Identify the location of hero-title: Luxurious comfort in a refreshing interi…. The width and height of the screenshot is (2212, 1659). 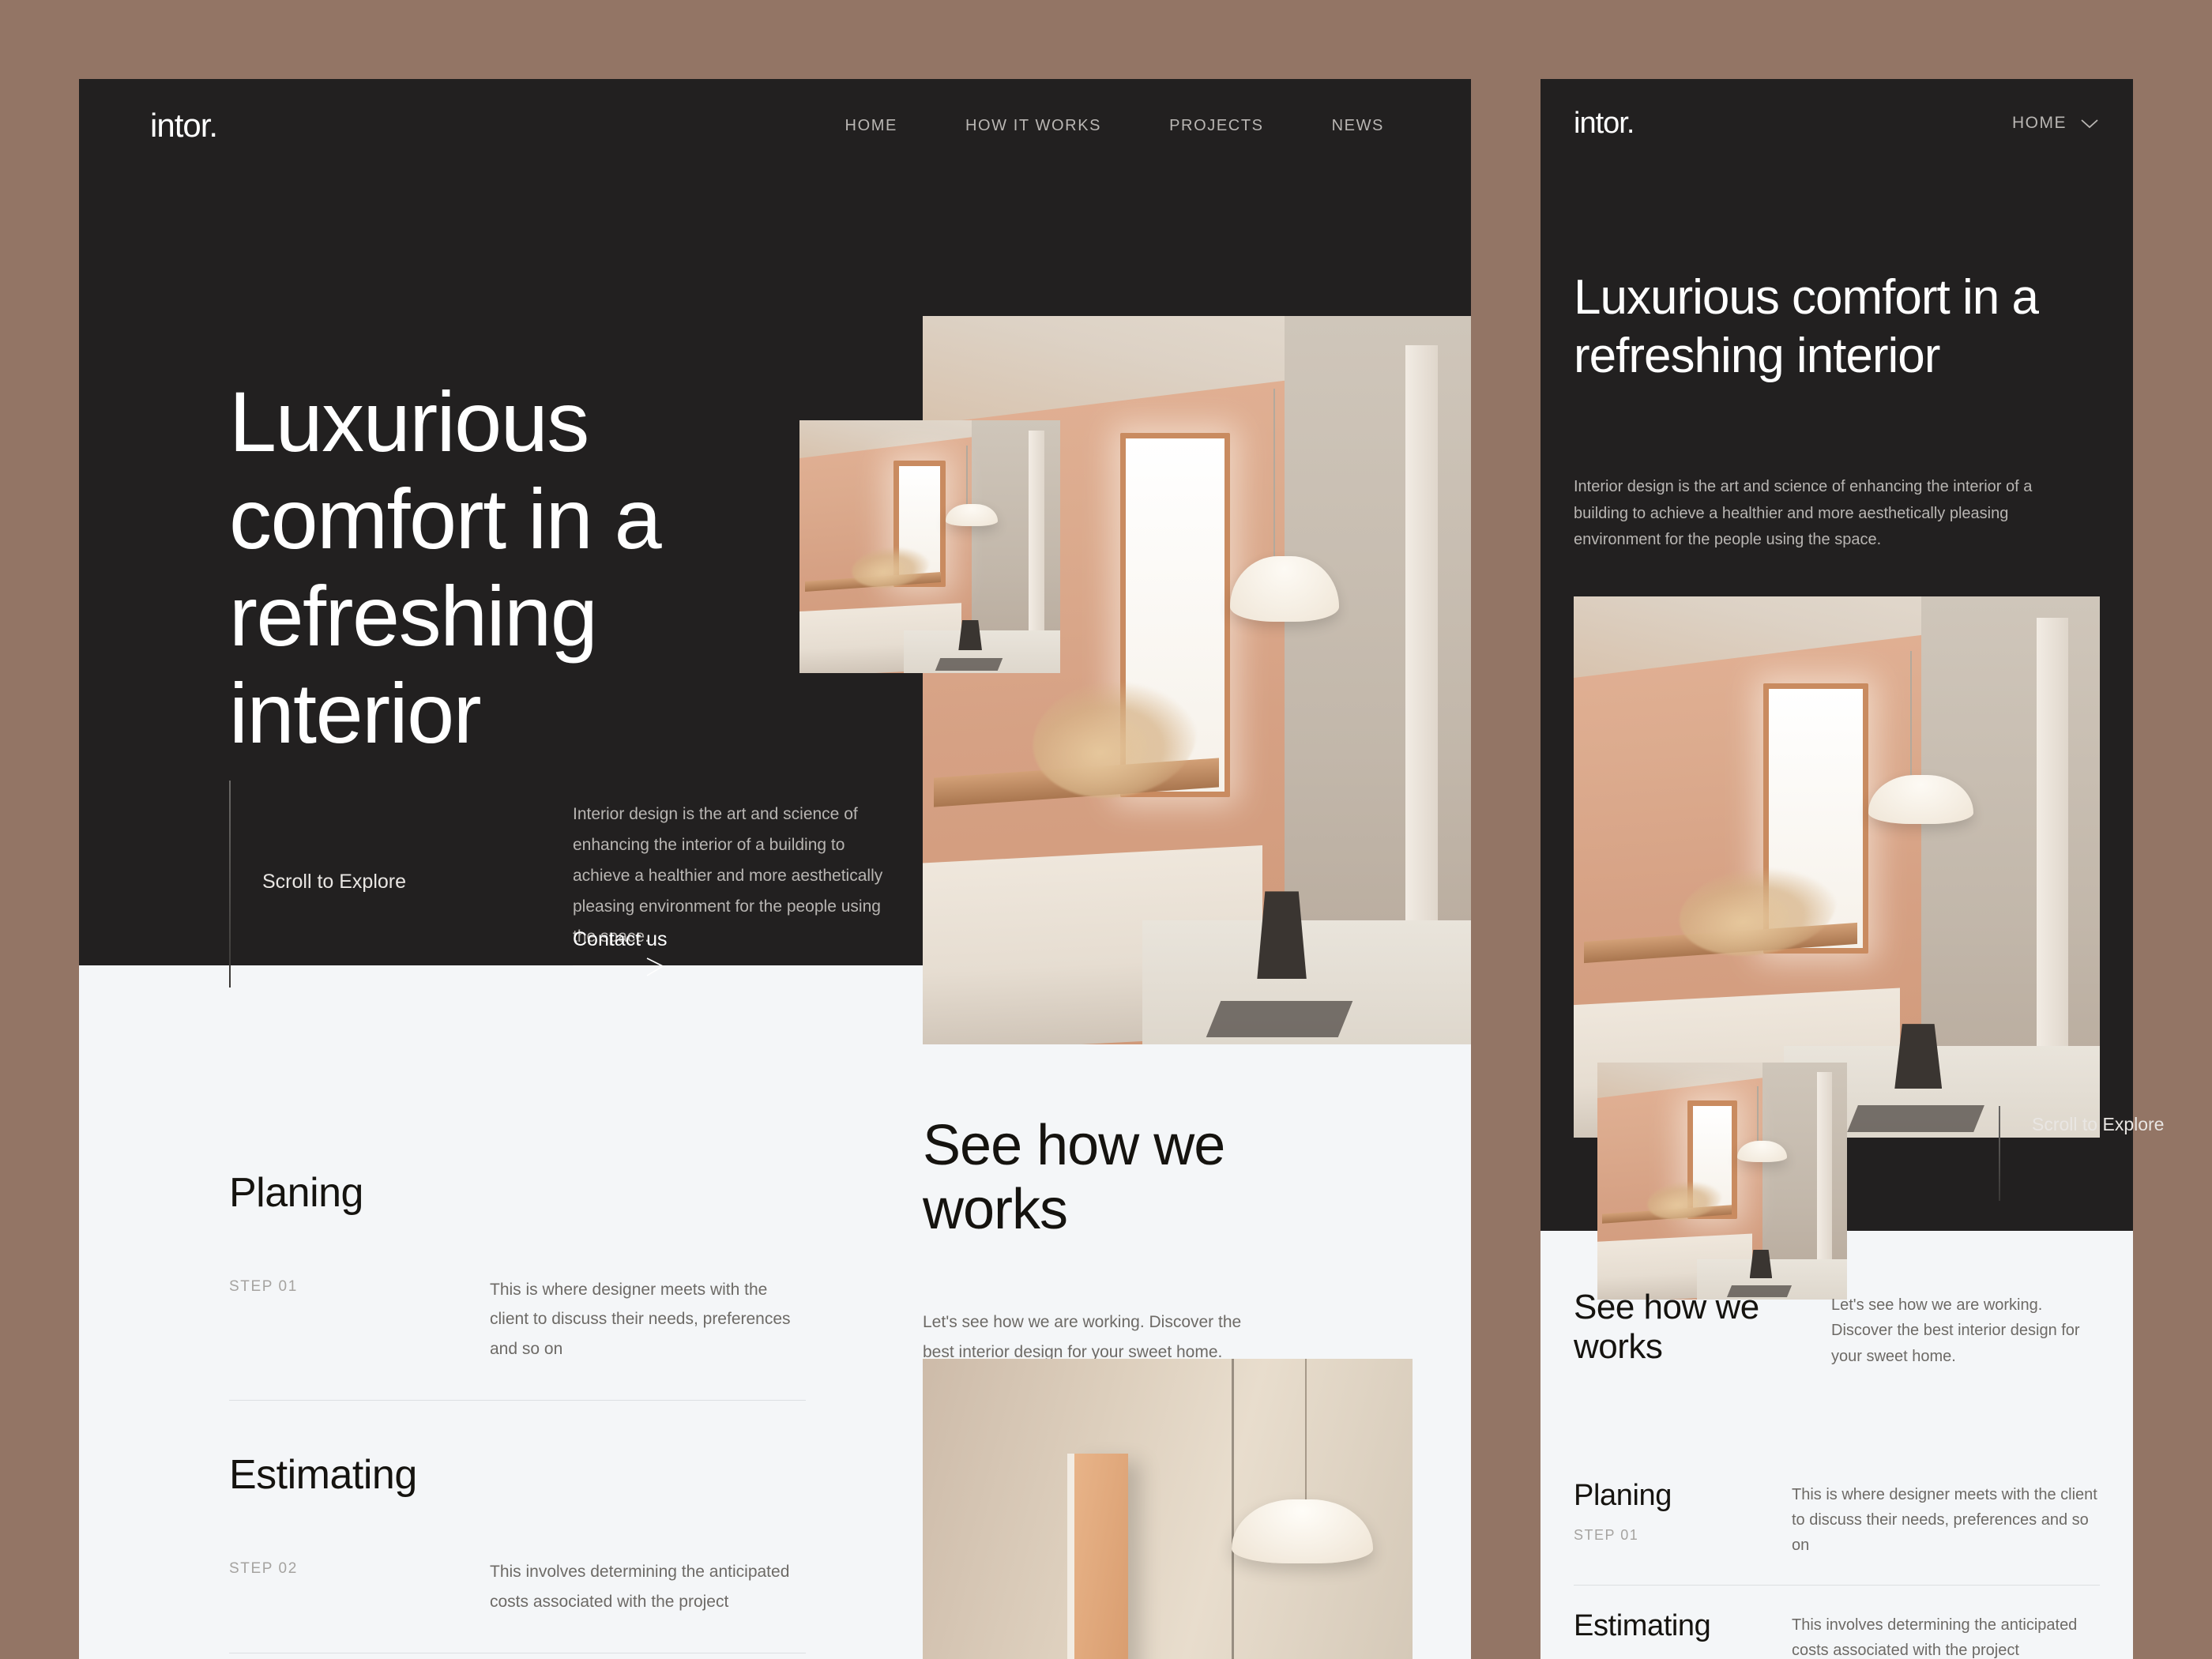
(446, 568).